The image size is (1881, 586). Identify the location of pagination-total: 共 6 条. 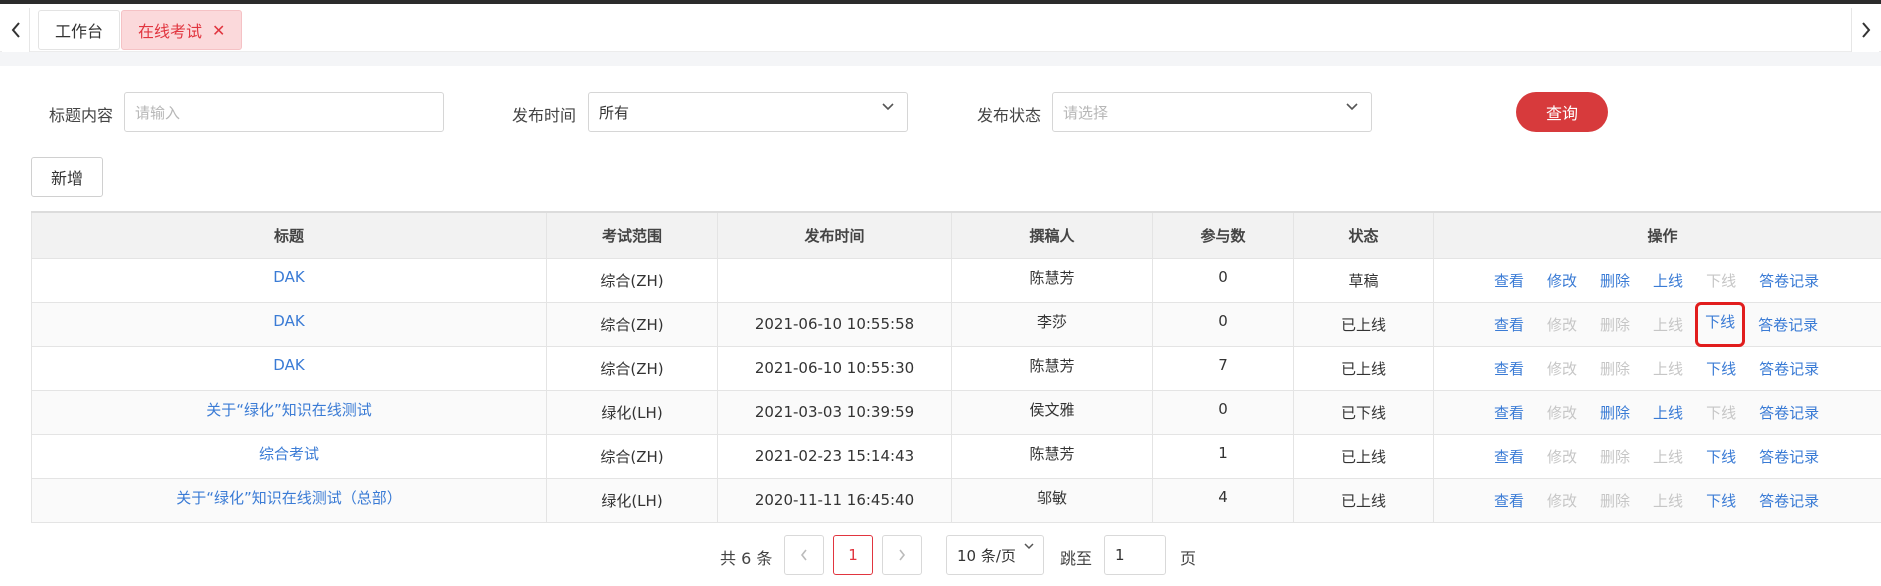
(746, 558).